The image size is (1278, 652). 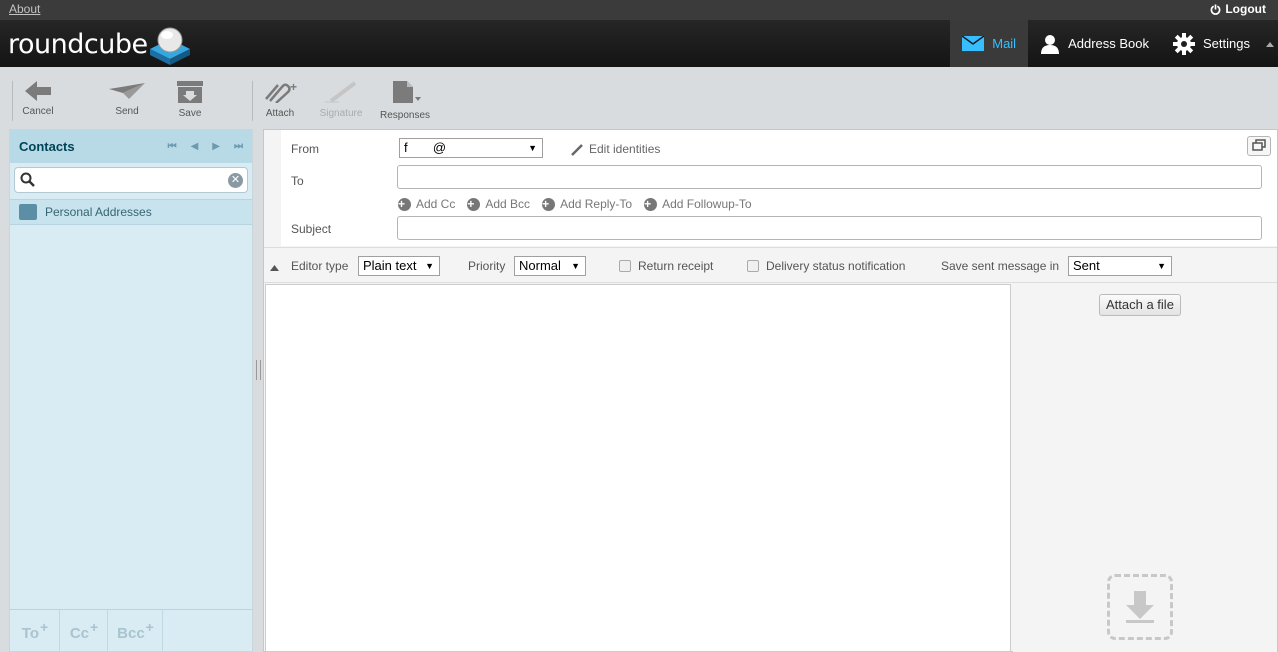 What do you see at coordinates (436, 204) in the screenshot?
I see `add-cc-label: Add Cc` at bounding box center [436, 204].